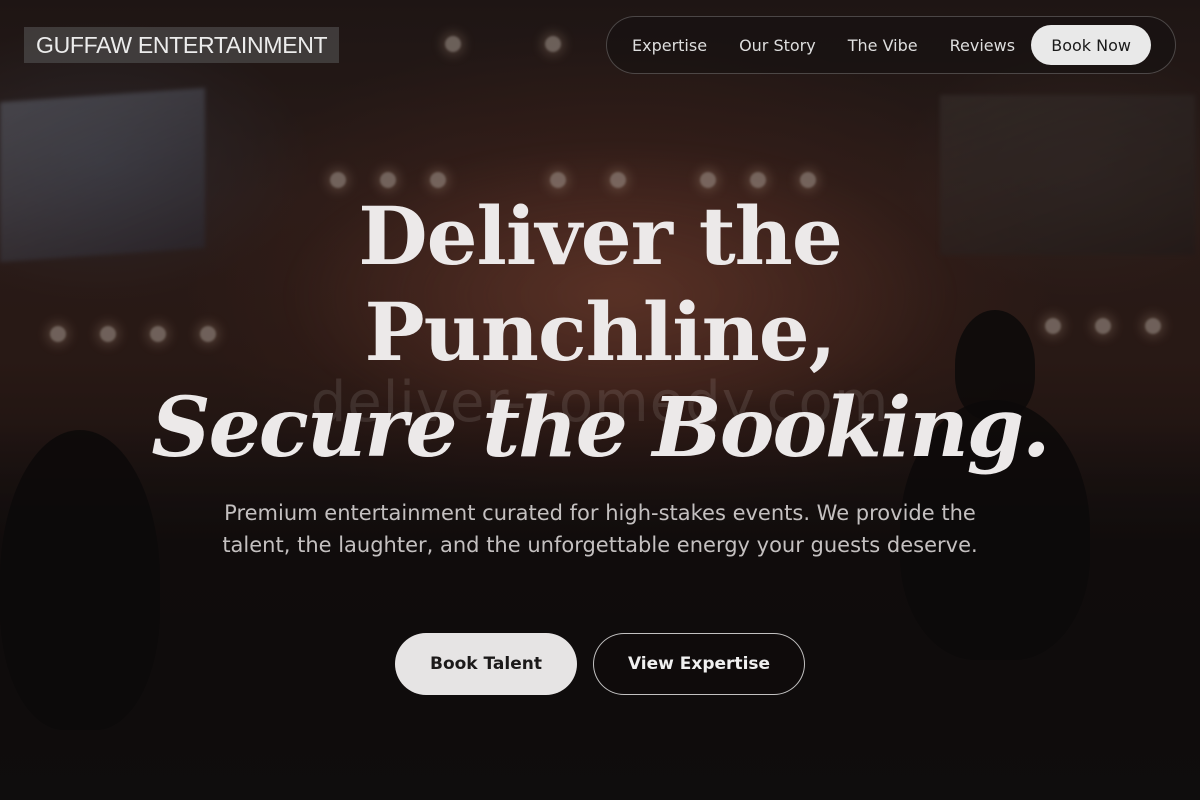  I want to click on hero-title-line-1: Deliver the, so click(600, 236).